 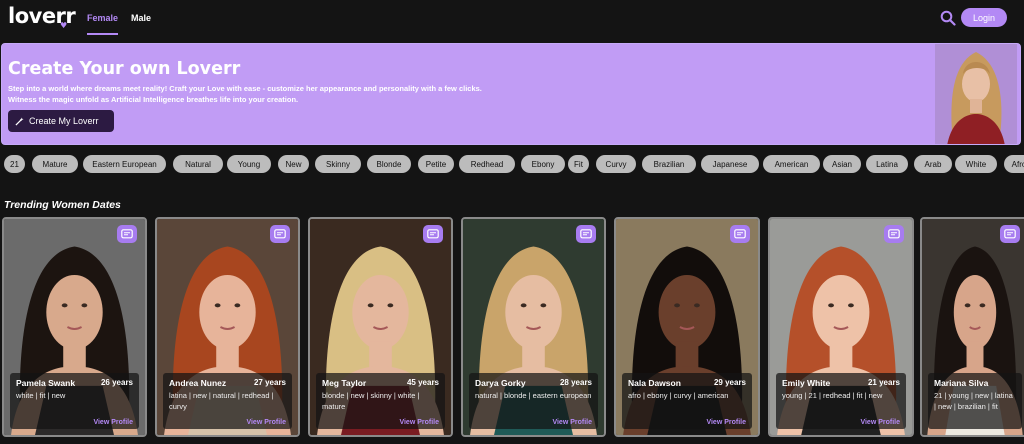 I want to click on filter-chip-asian: Asian, so click(x=842, y=164).